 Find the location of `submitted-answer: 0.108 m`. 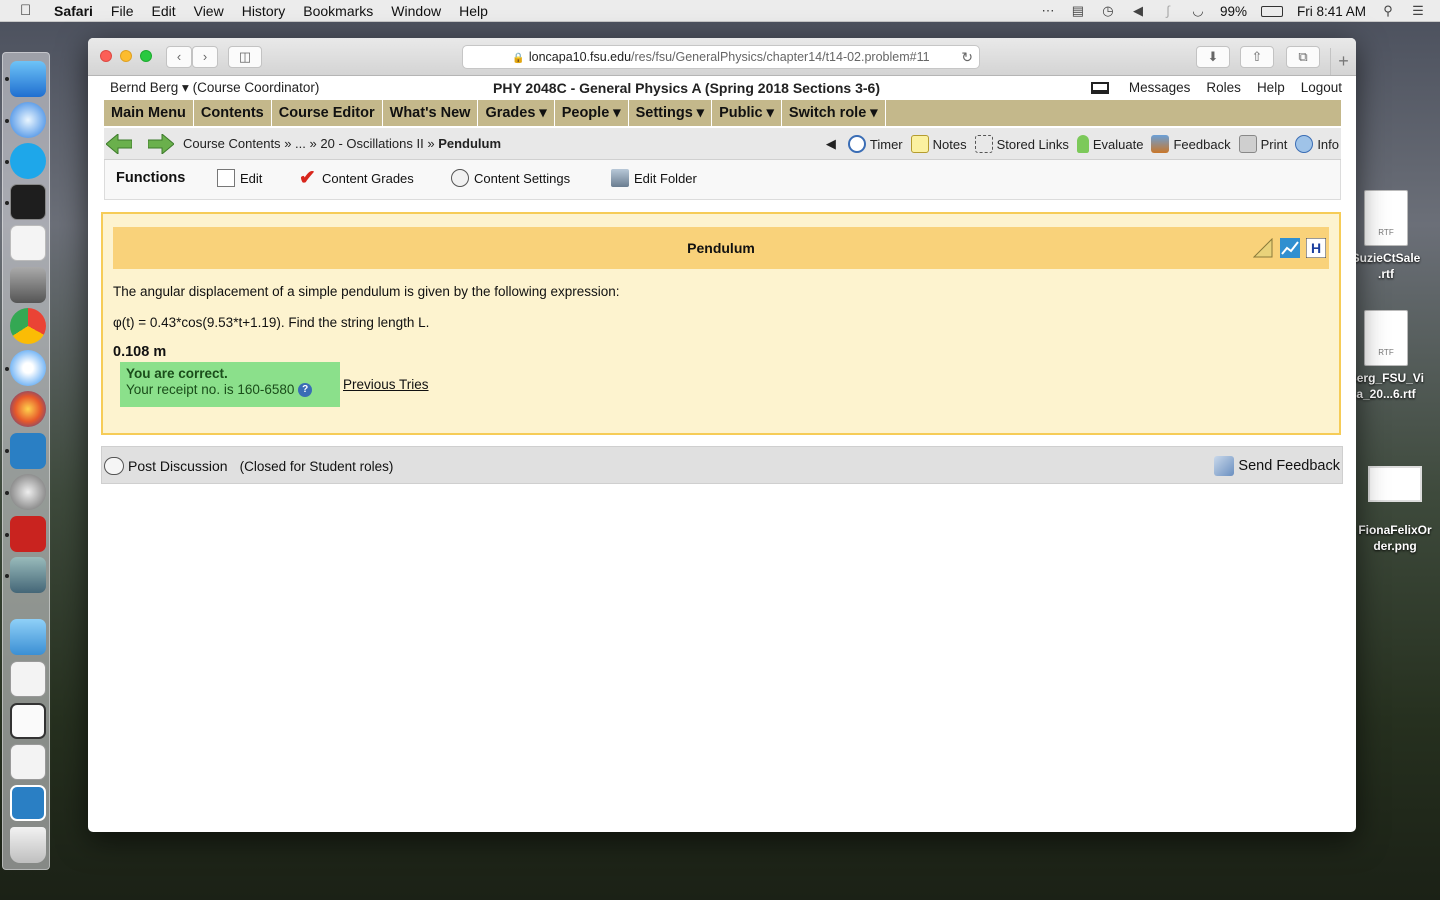

submitted-answer: 0.108 m is located at coordinates (140, 352).